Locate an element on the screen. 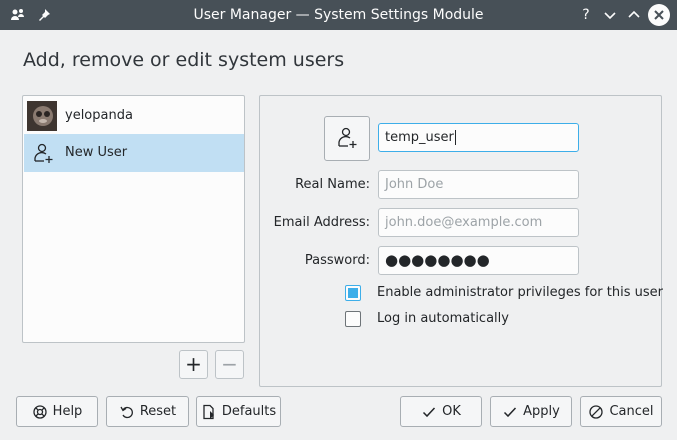 The height and width of the screenshot is (440, 677). add-user-button: + is located at coordinates (193, 364).